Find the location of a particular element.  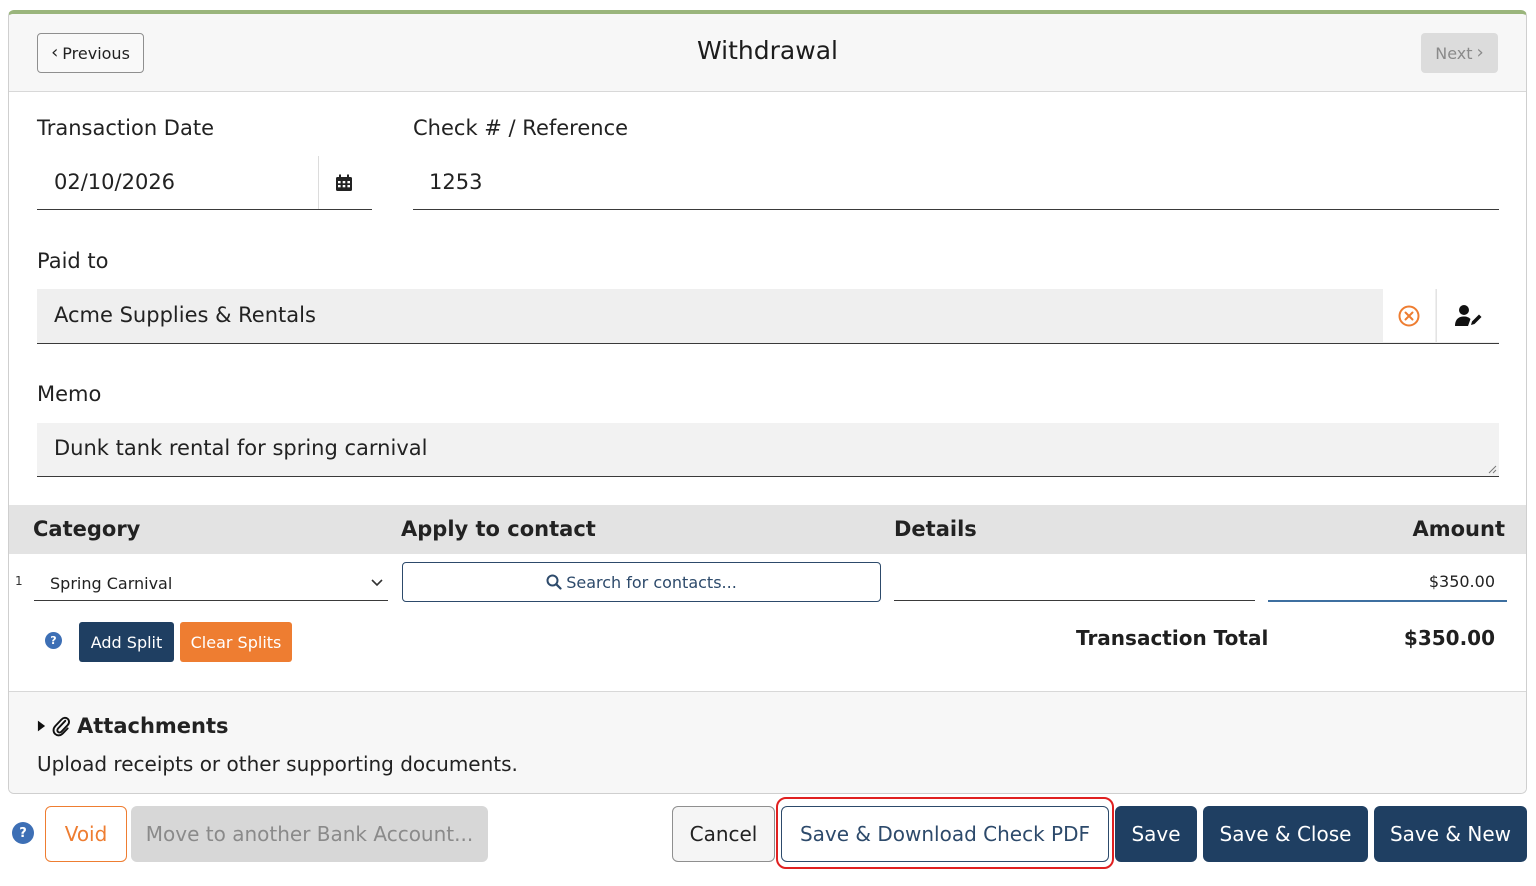

transaction-date-field: 02/10/2026 is located at coordinates (204, 183).